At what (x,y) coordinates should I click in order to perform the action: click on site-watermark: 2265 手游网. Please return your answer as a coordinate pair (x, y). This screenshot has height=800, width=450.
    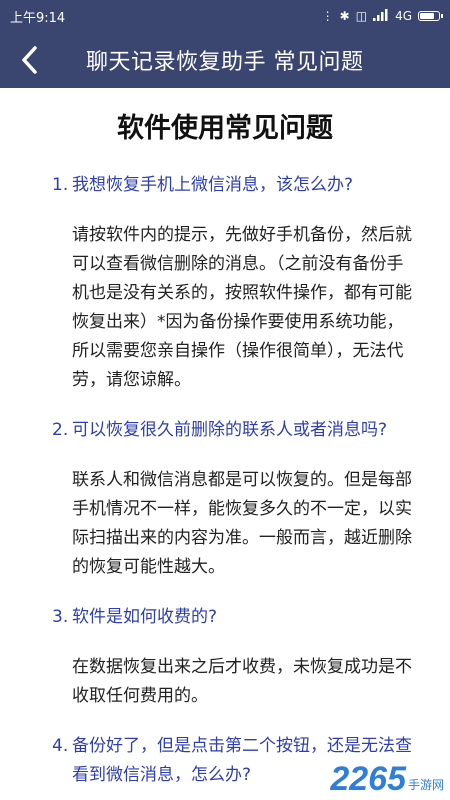
    Looking at the image, I should click on (387, 779).